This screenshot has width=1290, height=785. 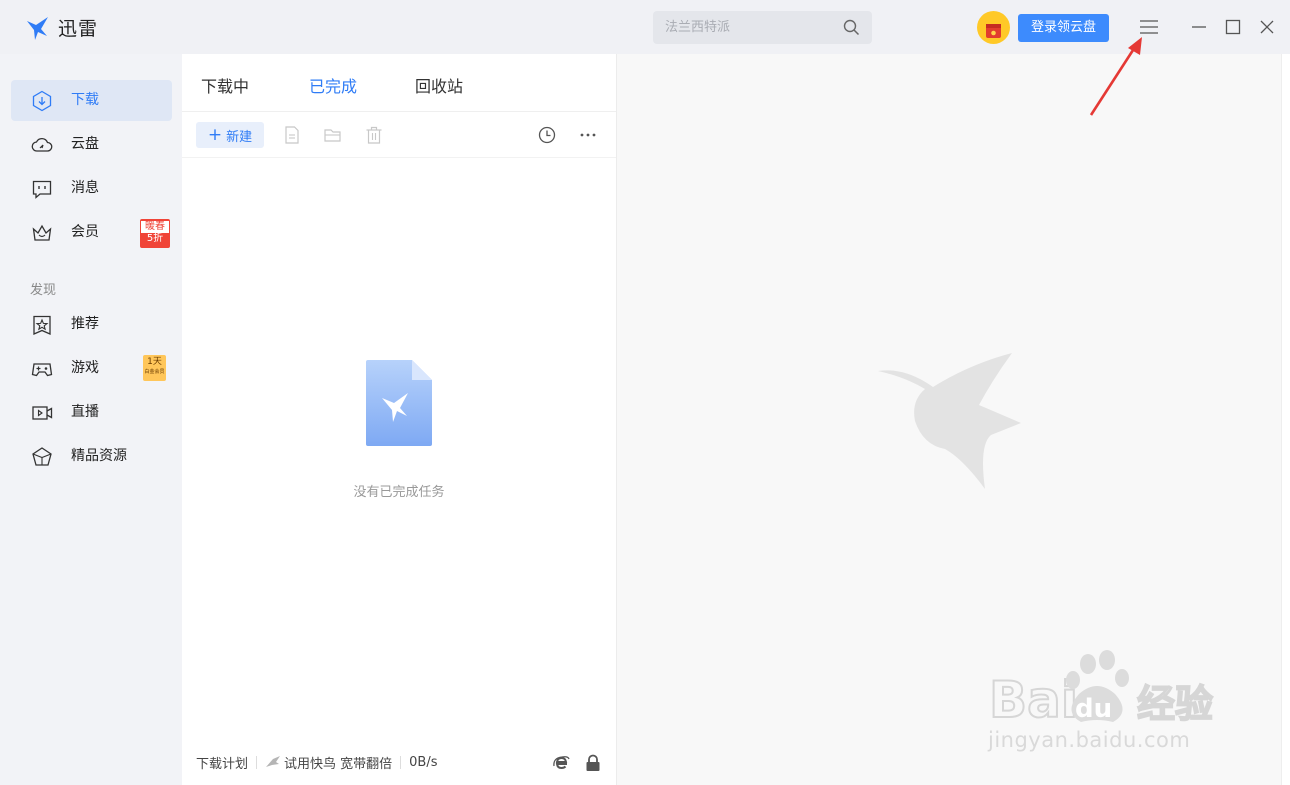 I want to click on sidebar-item-label: 会员, so click(x=85, y=232).